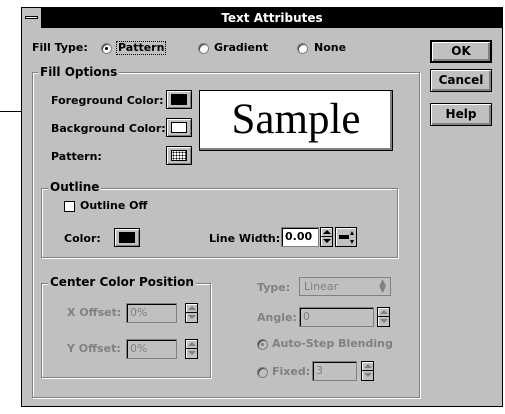  What do you see at coordinates (94, 348) in the screenshot?
I see `y-offset-label: Y Offset:` at bounding box center [94, 348].